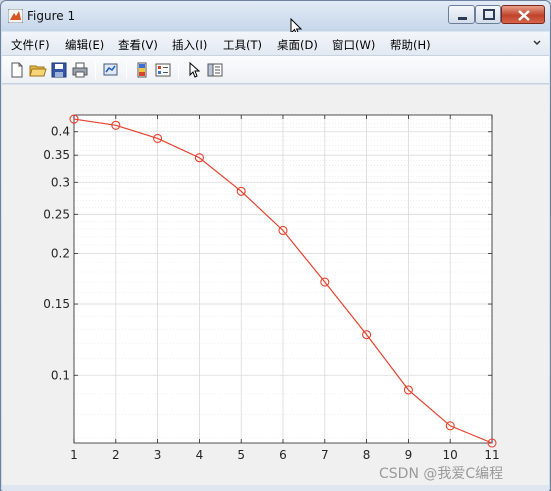 The width and height of the screenshot is (551, 491). Describe the element at coordinates (275, 19) in the screenshot. I see `title-bar: Figure 1` at that location.